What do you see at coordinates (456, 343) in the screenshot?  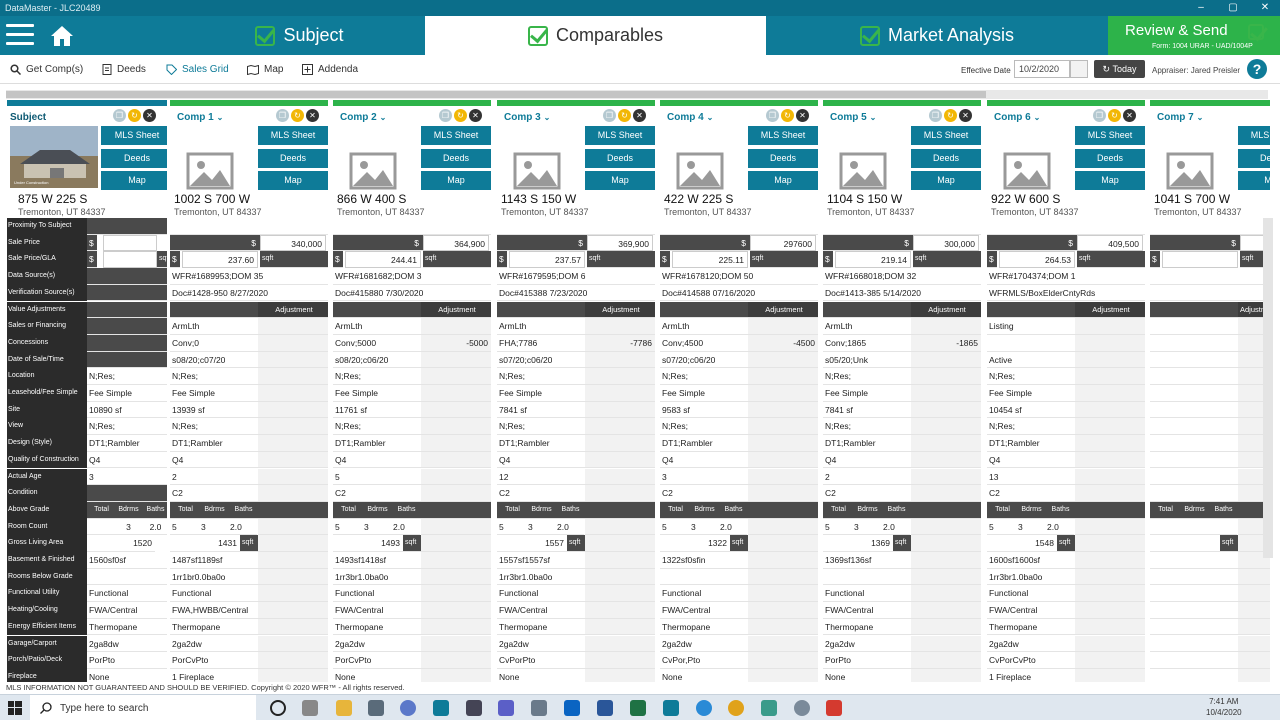 I see `adjustment-cell: -5000` at bounding box center [456, 343].